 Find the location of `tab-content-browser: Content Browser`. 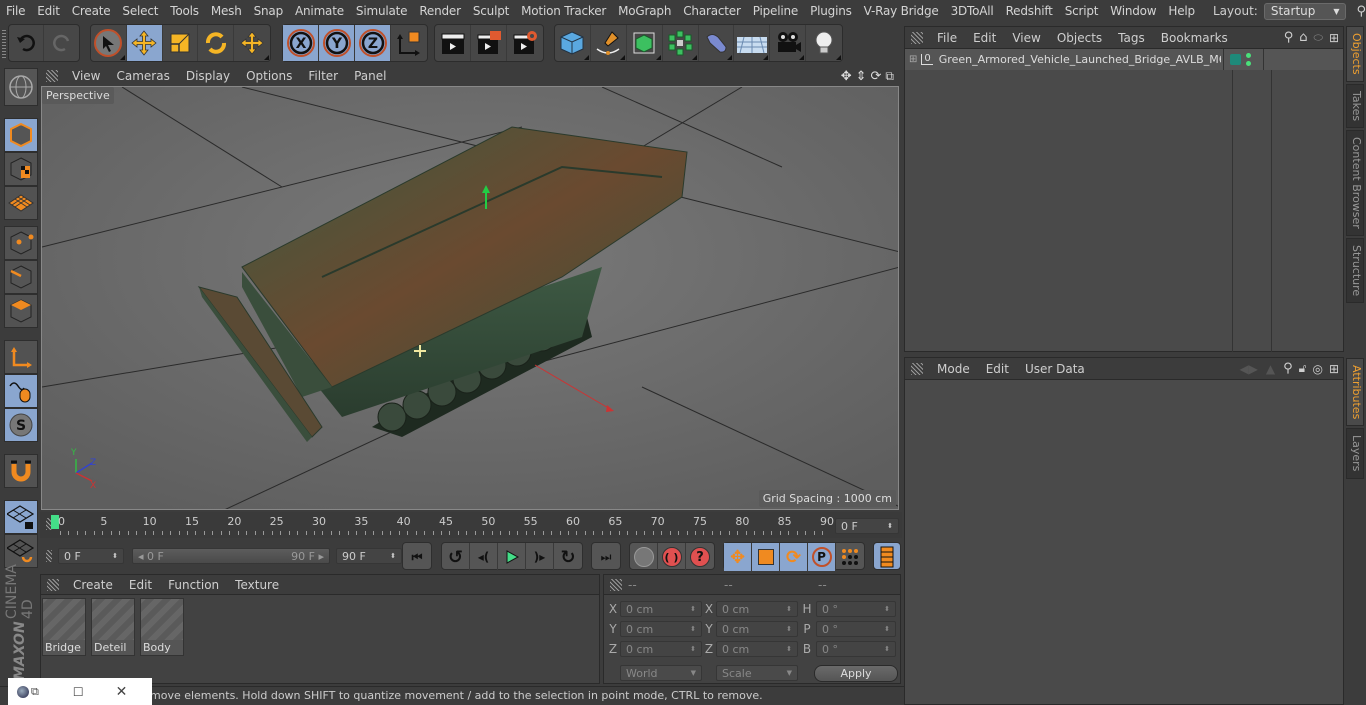

tab-content-browser: Content Browser is located at coordinates (1355, 182).